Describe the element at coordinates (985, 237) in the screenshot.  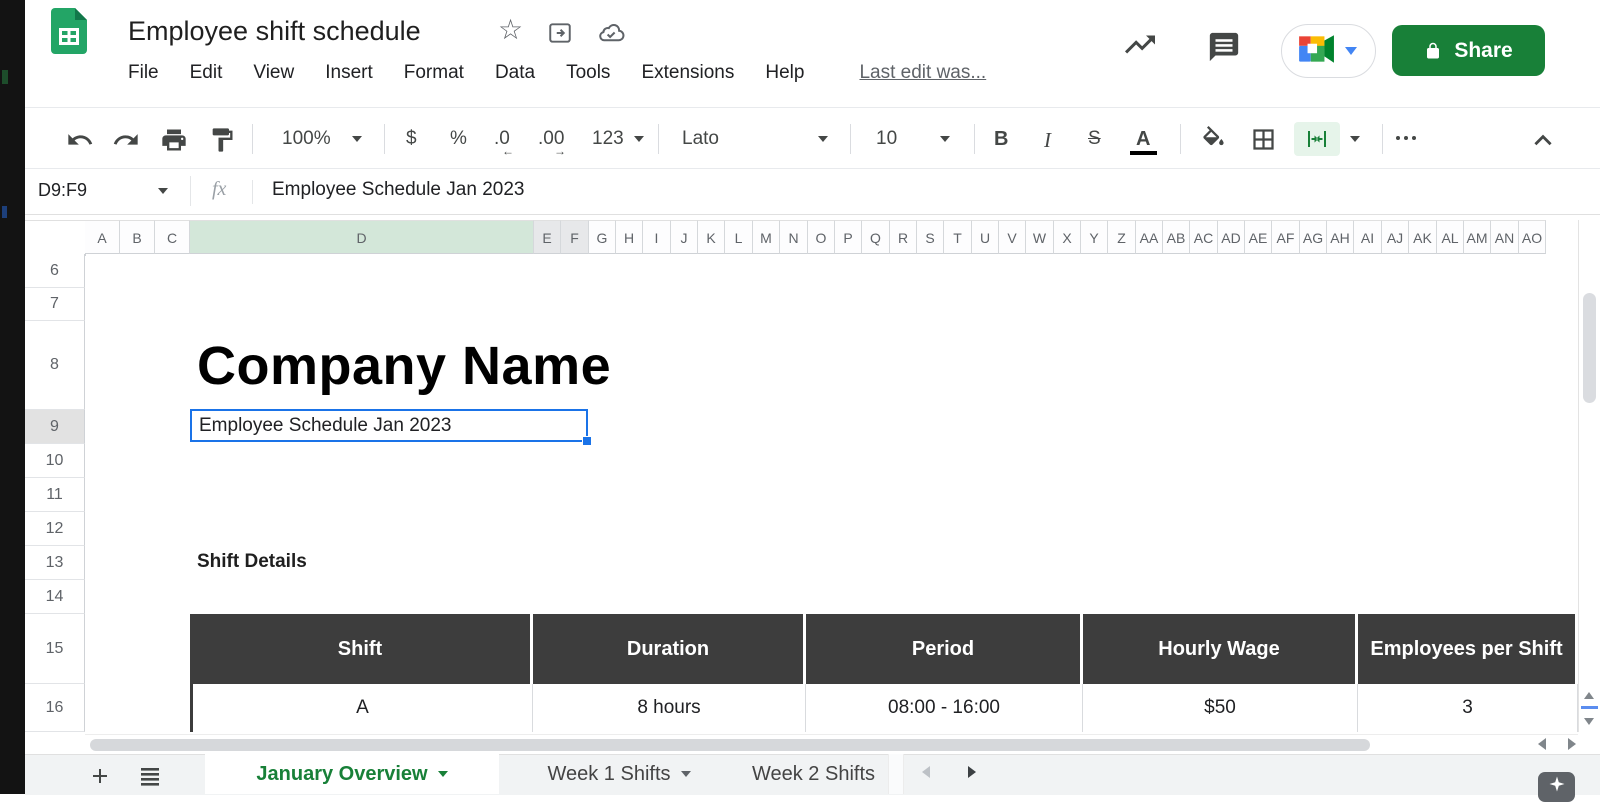
I see `column-header-U: U` at that location.